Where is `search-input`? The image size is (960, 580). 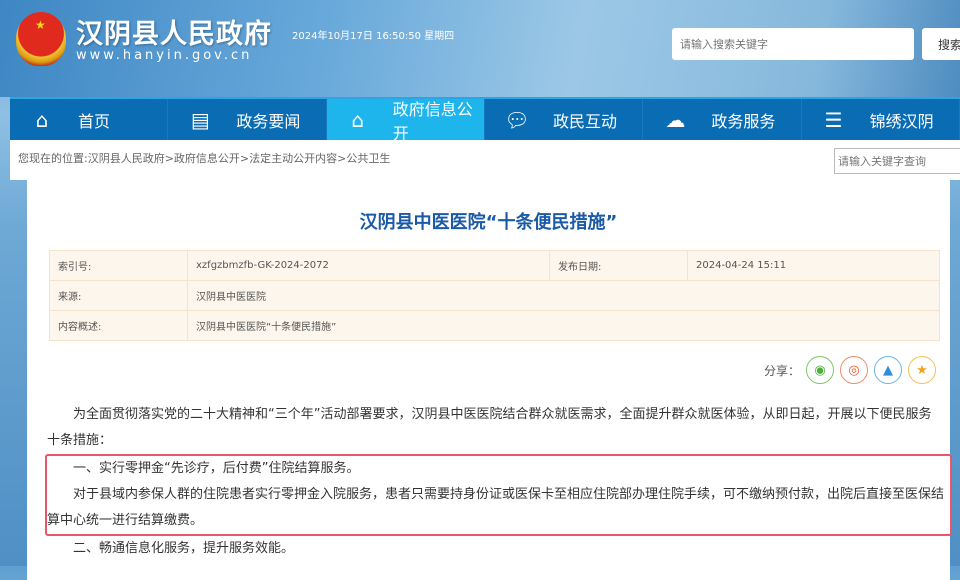 search-input is located at coordinates (793, 44).